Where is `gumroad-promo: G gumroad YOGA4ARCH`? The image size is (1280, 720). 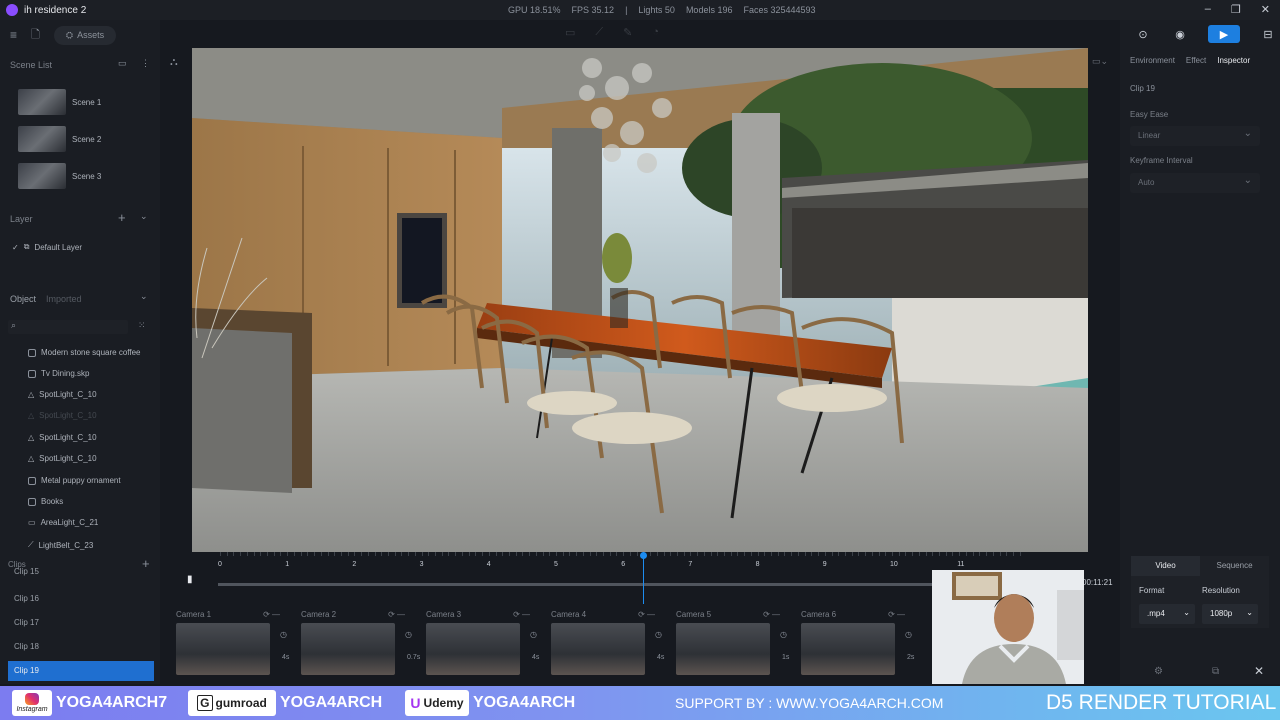 gumroad-promo: G gumroad YOGA4ARCH is located at coordinates (285, 703).